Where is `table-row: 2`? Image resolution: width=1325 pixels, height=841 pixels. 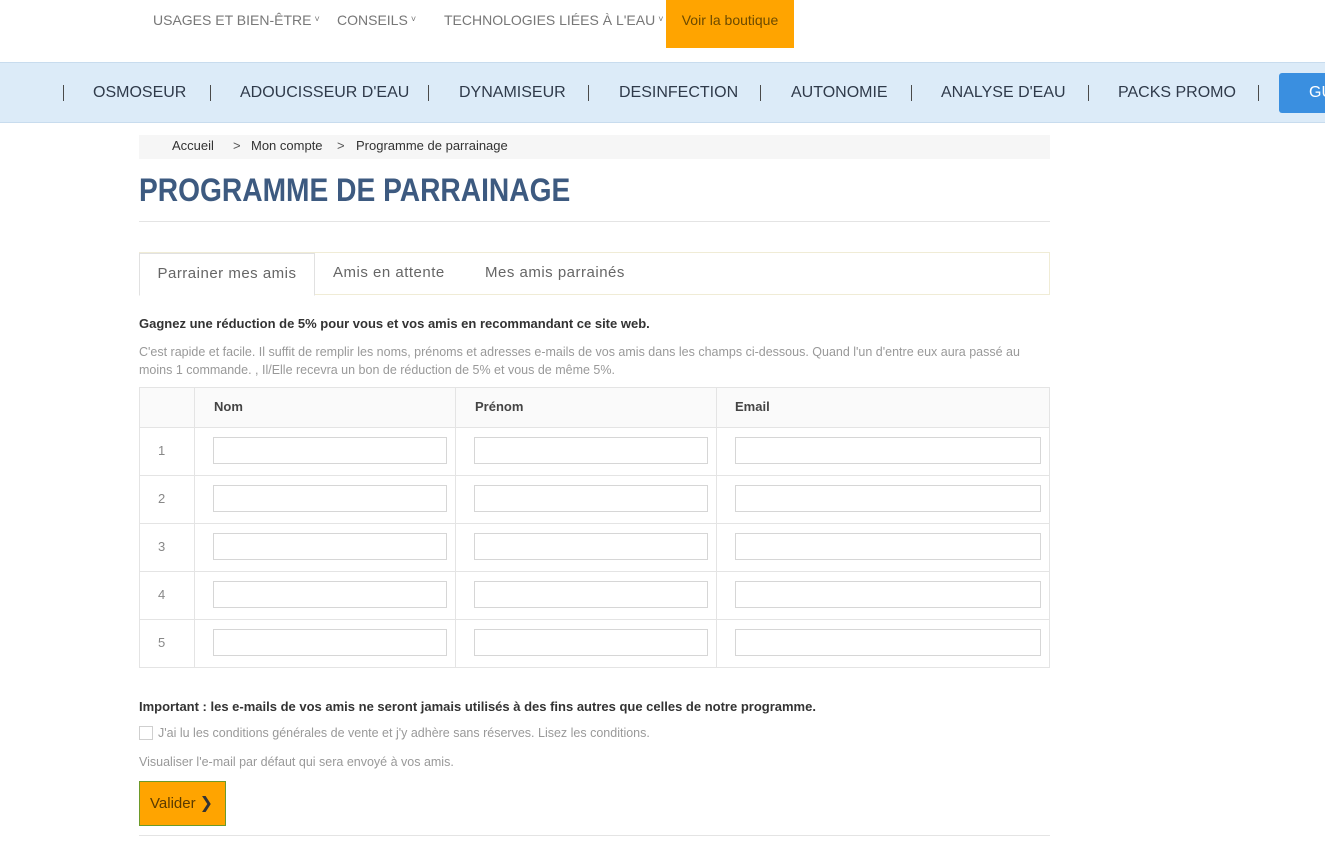
table-row: 2 is located at coordinates (594, 500).